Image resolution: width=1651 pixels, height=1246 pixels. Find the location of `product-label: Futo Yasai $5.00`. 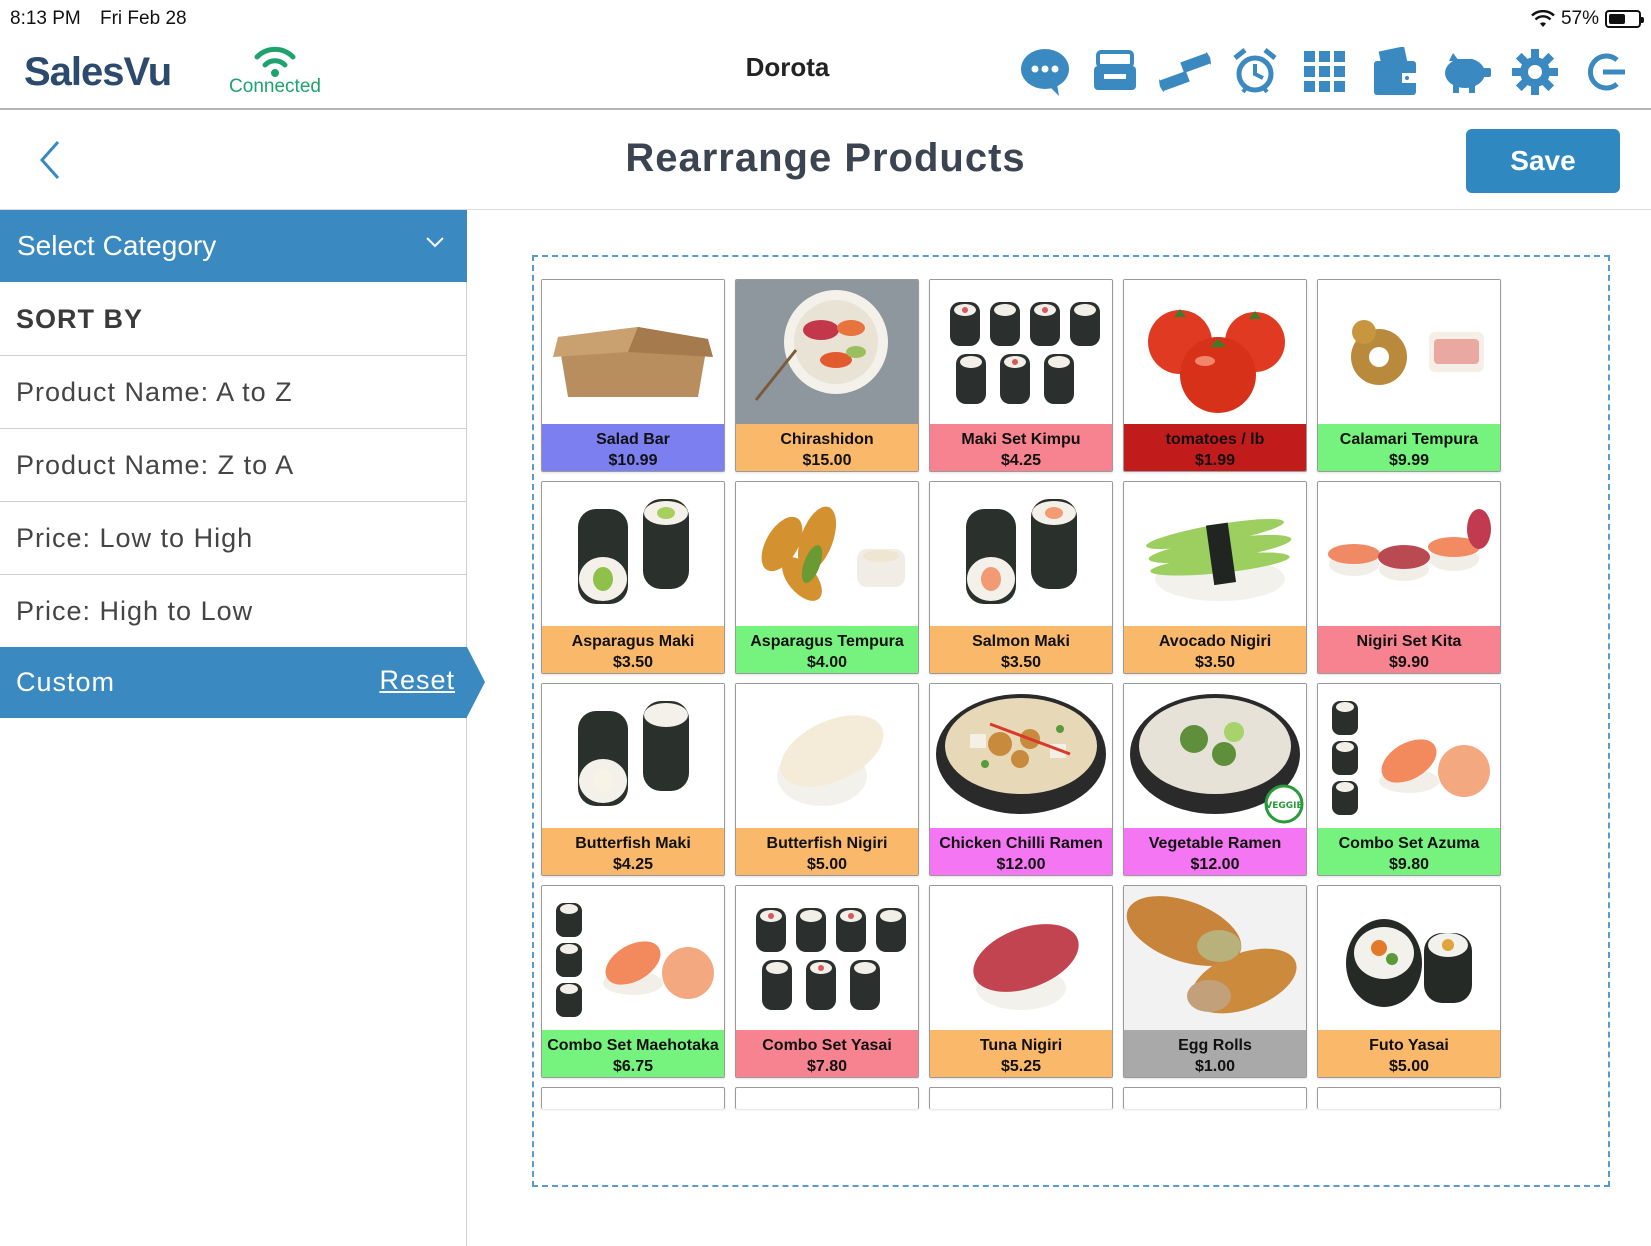

product-label: Futo Yasai $5.00 is located at coordinates (1409, 1053).